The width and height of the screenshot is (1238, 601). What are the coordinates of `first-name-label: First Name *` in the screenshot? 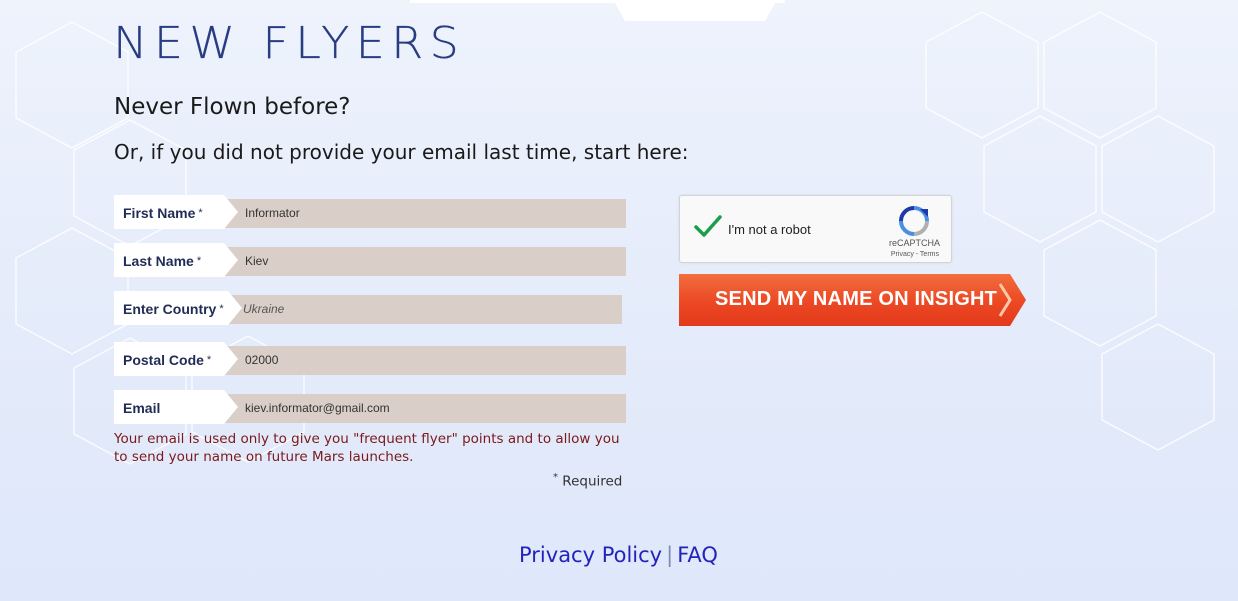 It's located at (176, 212).